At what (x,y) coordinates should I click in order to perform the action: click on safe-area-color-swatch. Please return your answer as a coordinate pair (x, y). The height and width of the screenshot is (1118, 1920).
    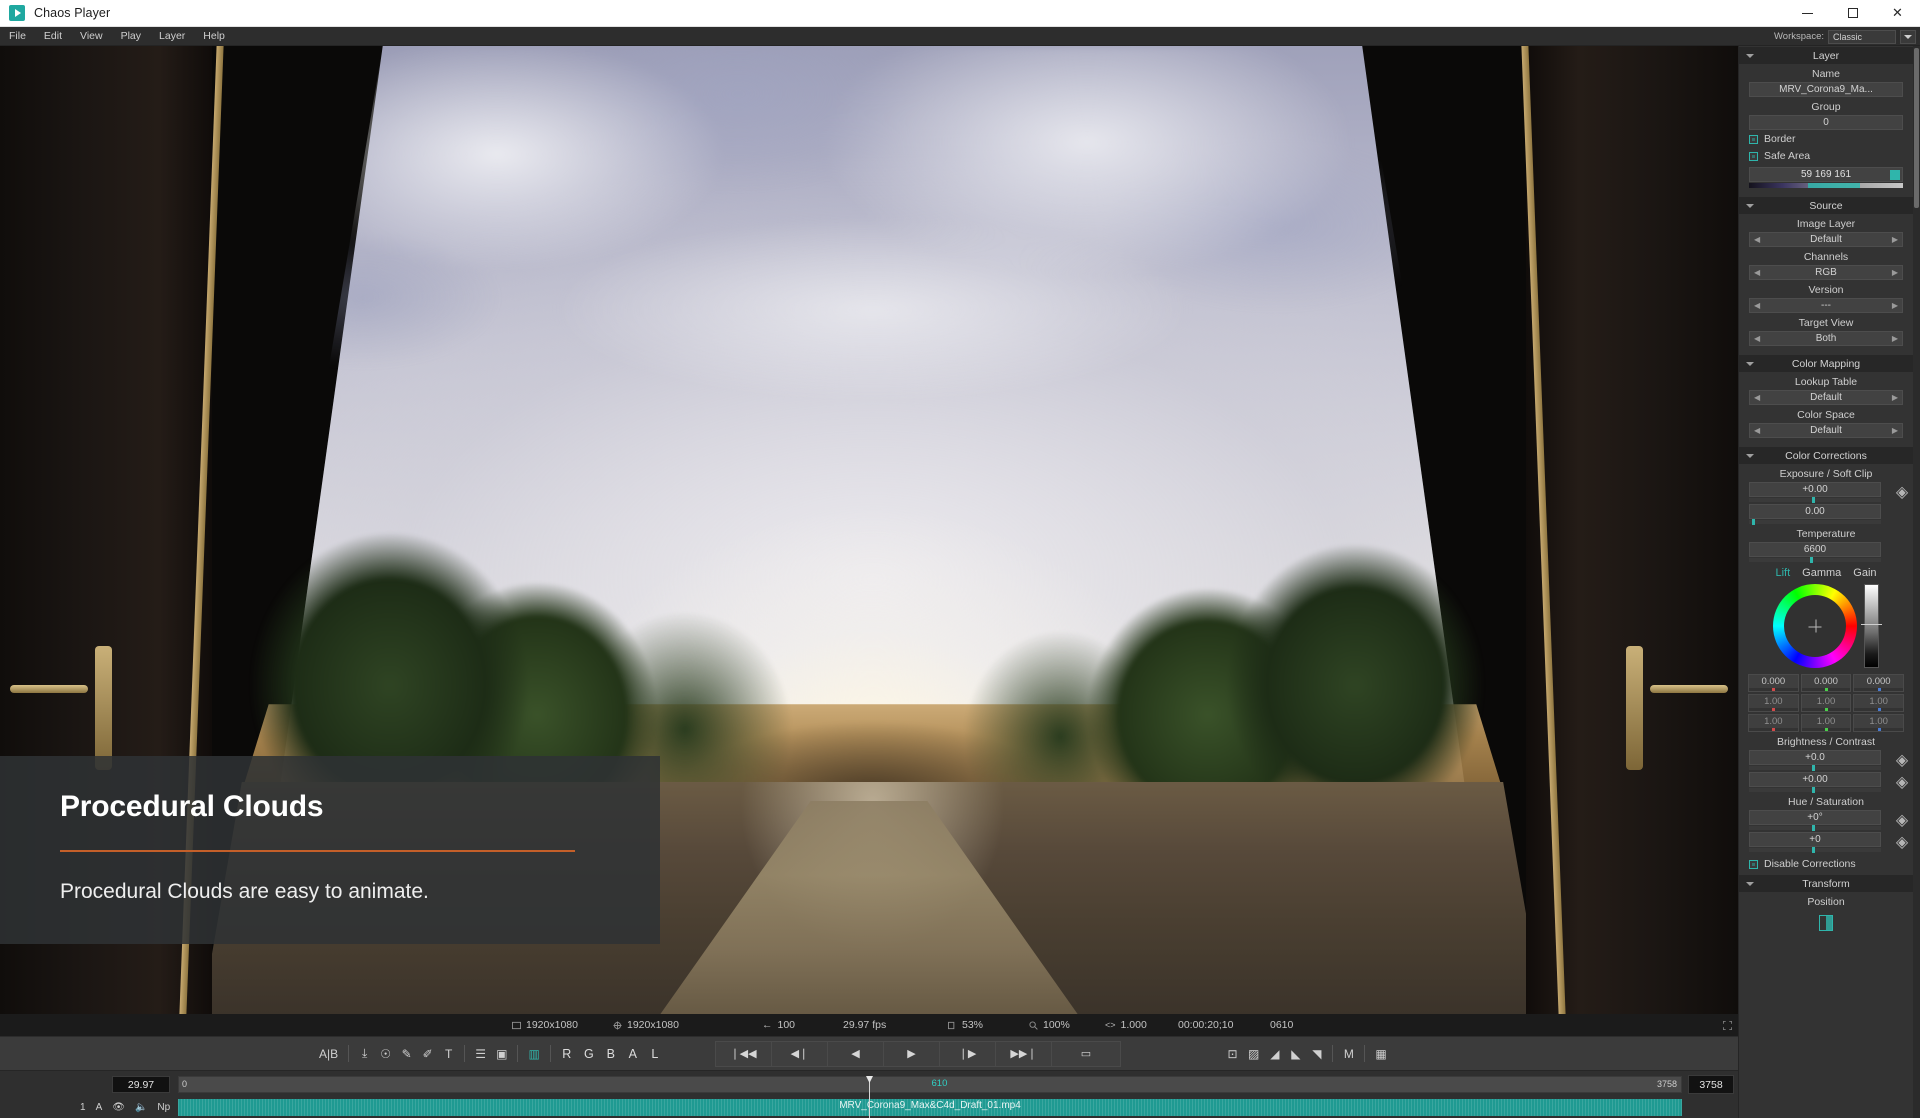
    Looking at the image, I should click on (1895, 175).